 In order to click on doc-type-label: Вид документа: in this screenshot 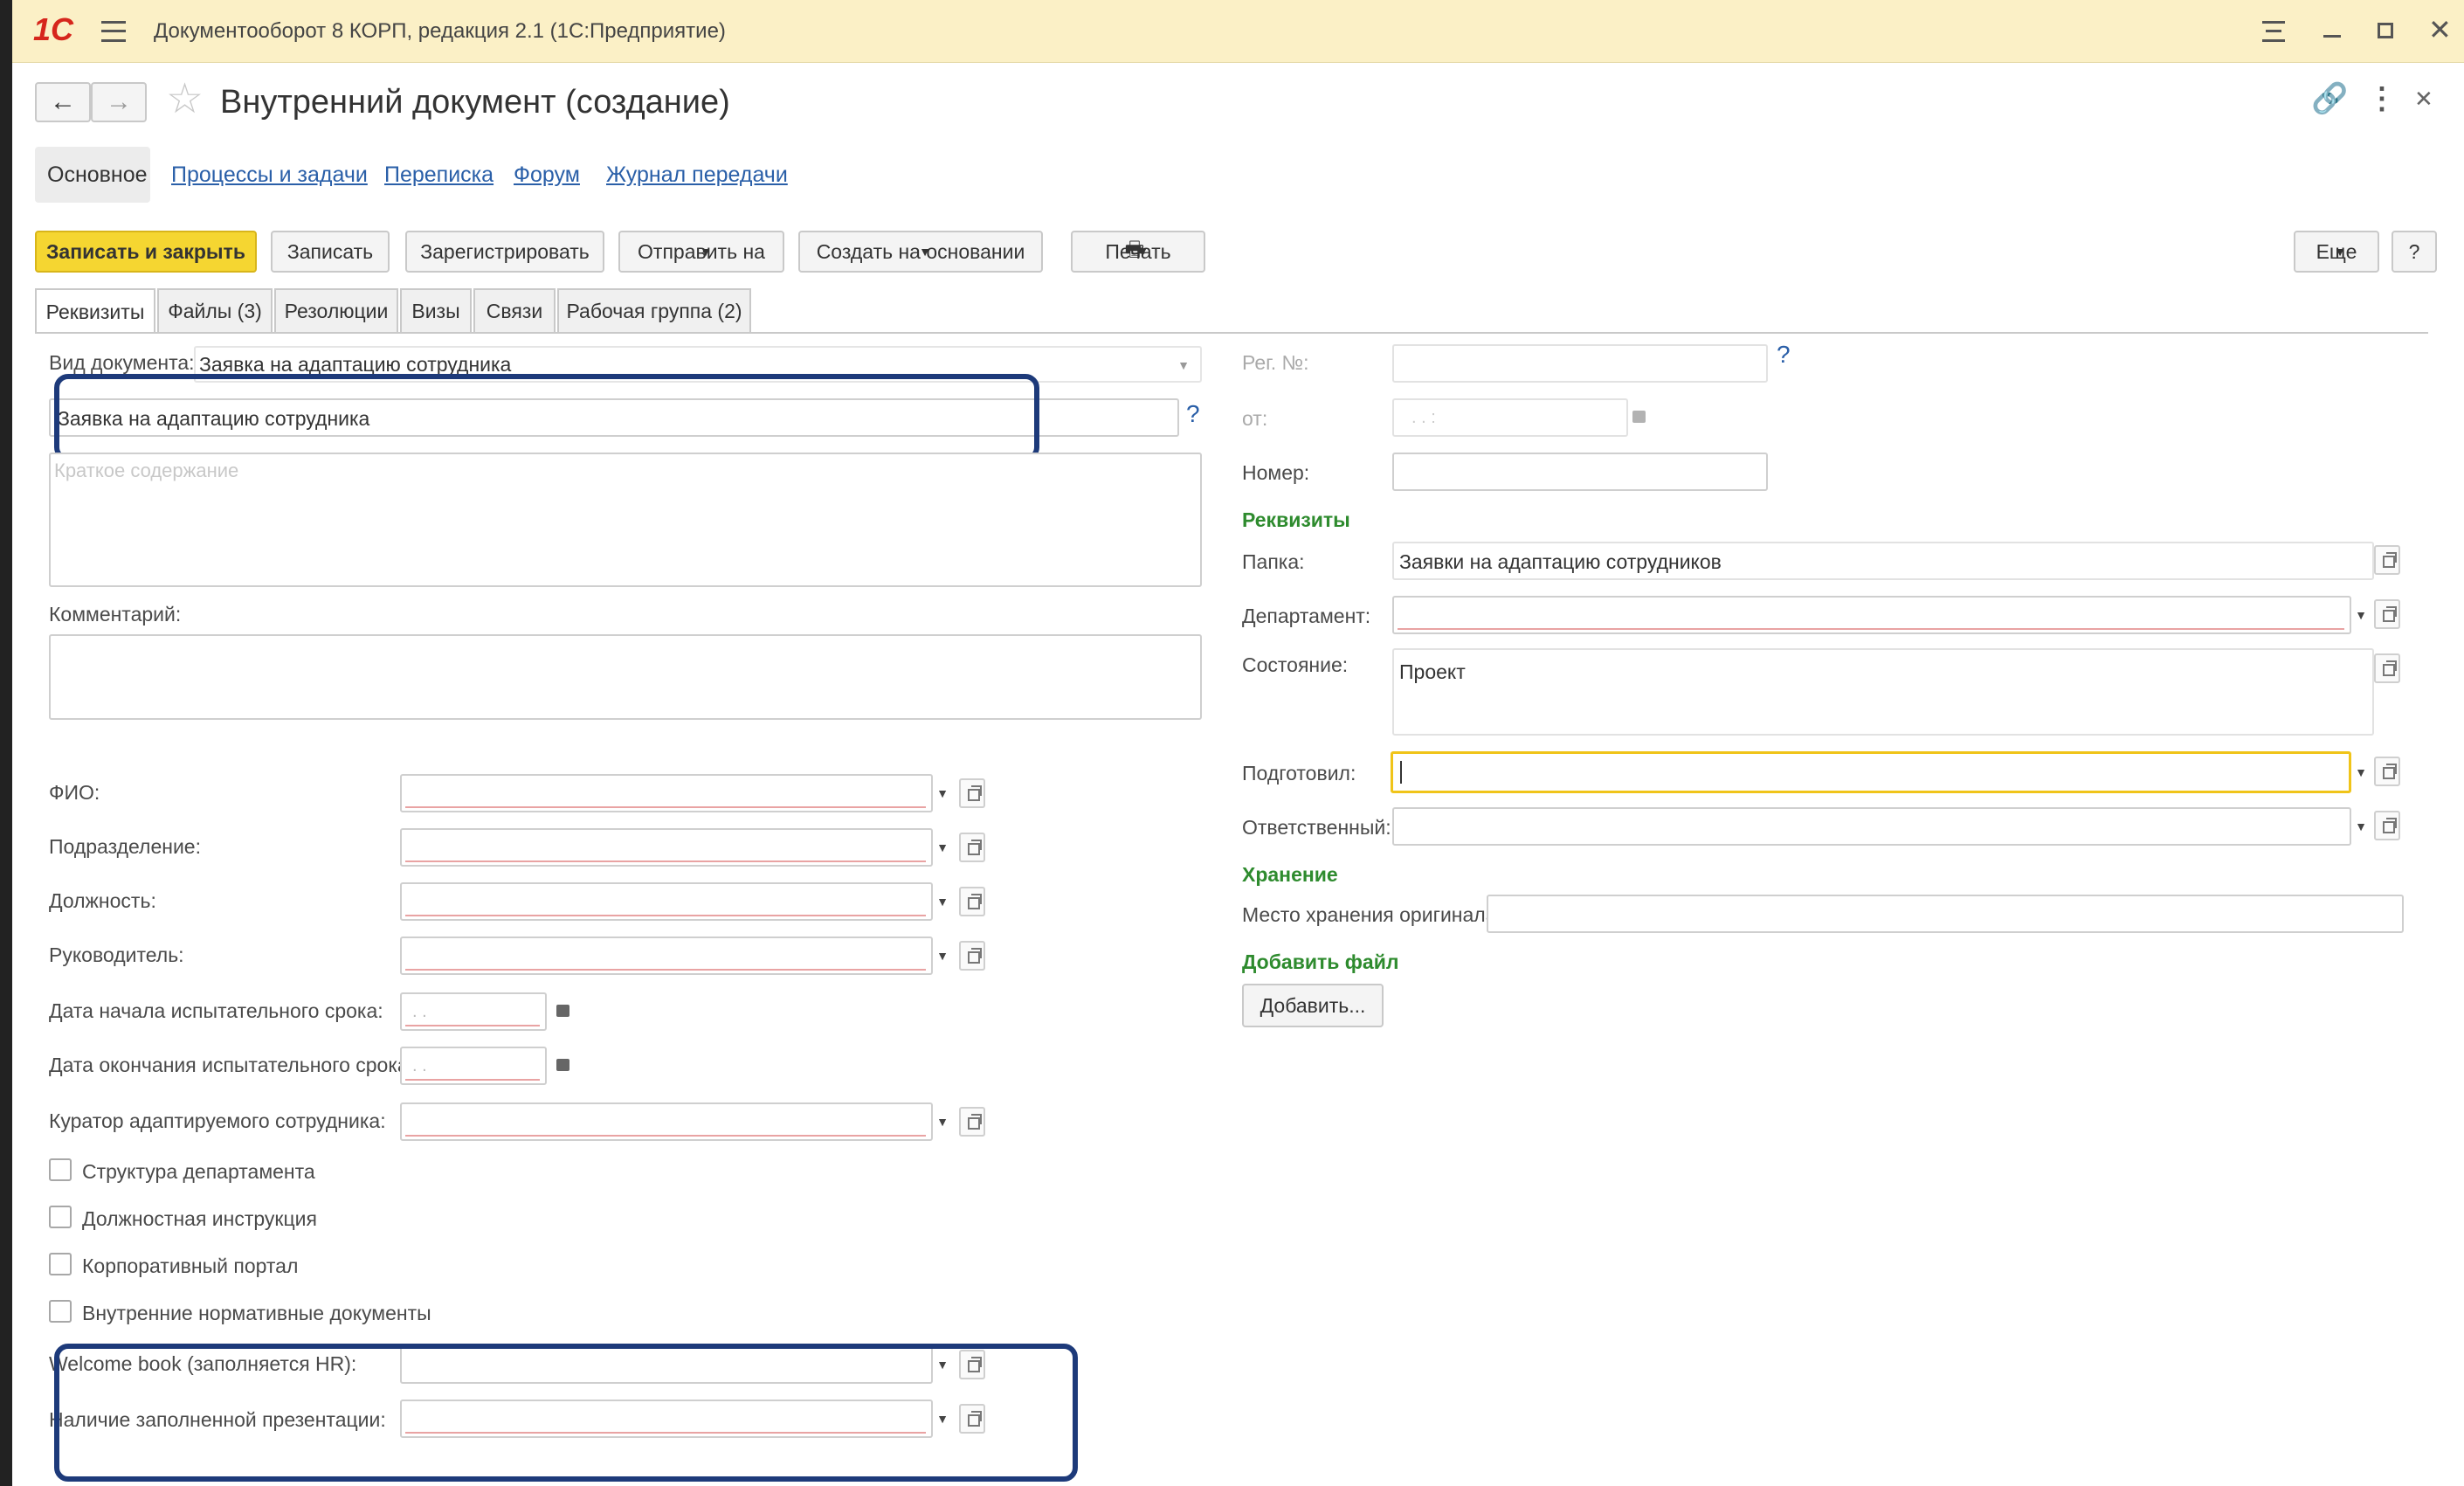, I will do `click(122, 362)`.